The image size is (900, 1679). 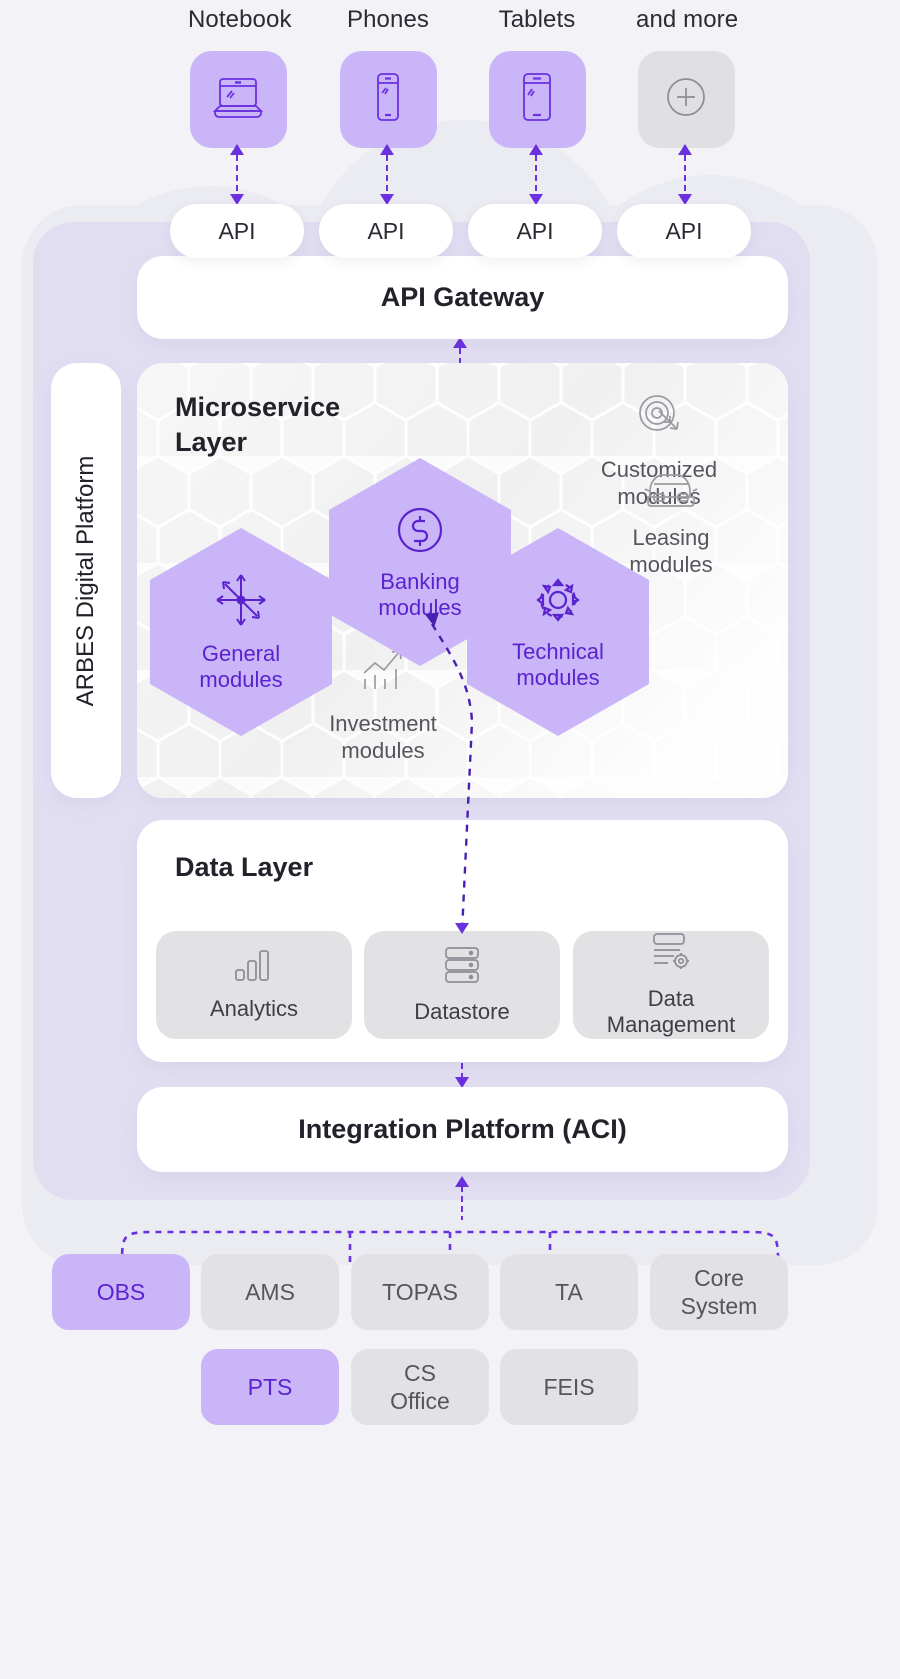 I want to click on data-box-data-management: Data Management, so click(x=671, y=985).